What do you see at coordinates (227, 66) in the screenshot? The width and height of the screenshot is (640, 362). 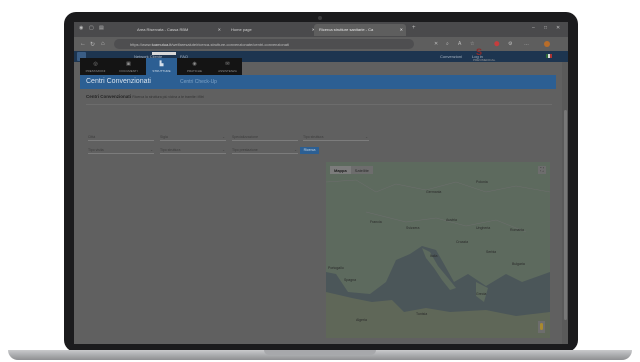 I see `tile-assistenza: ✉ ASSISTENZA` at bounding box center [227, 66].